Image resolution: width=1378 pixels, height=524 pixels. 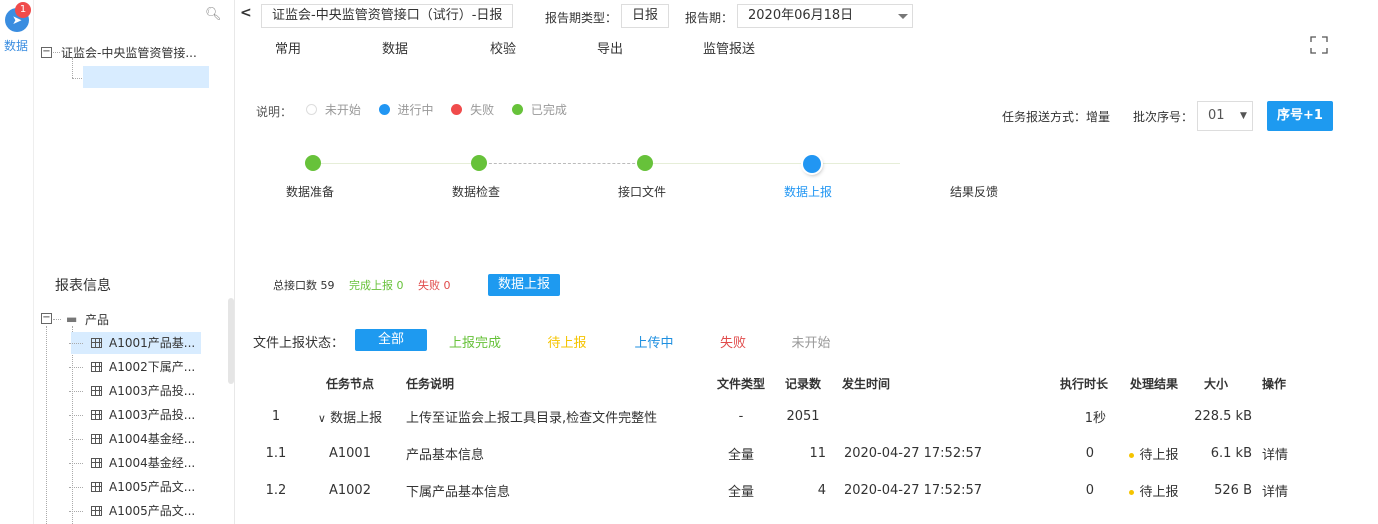 I want to click on col-header: 文件类型, so click(x=741, y=383).